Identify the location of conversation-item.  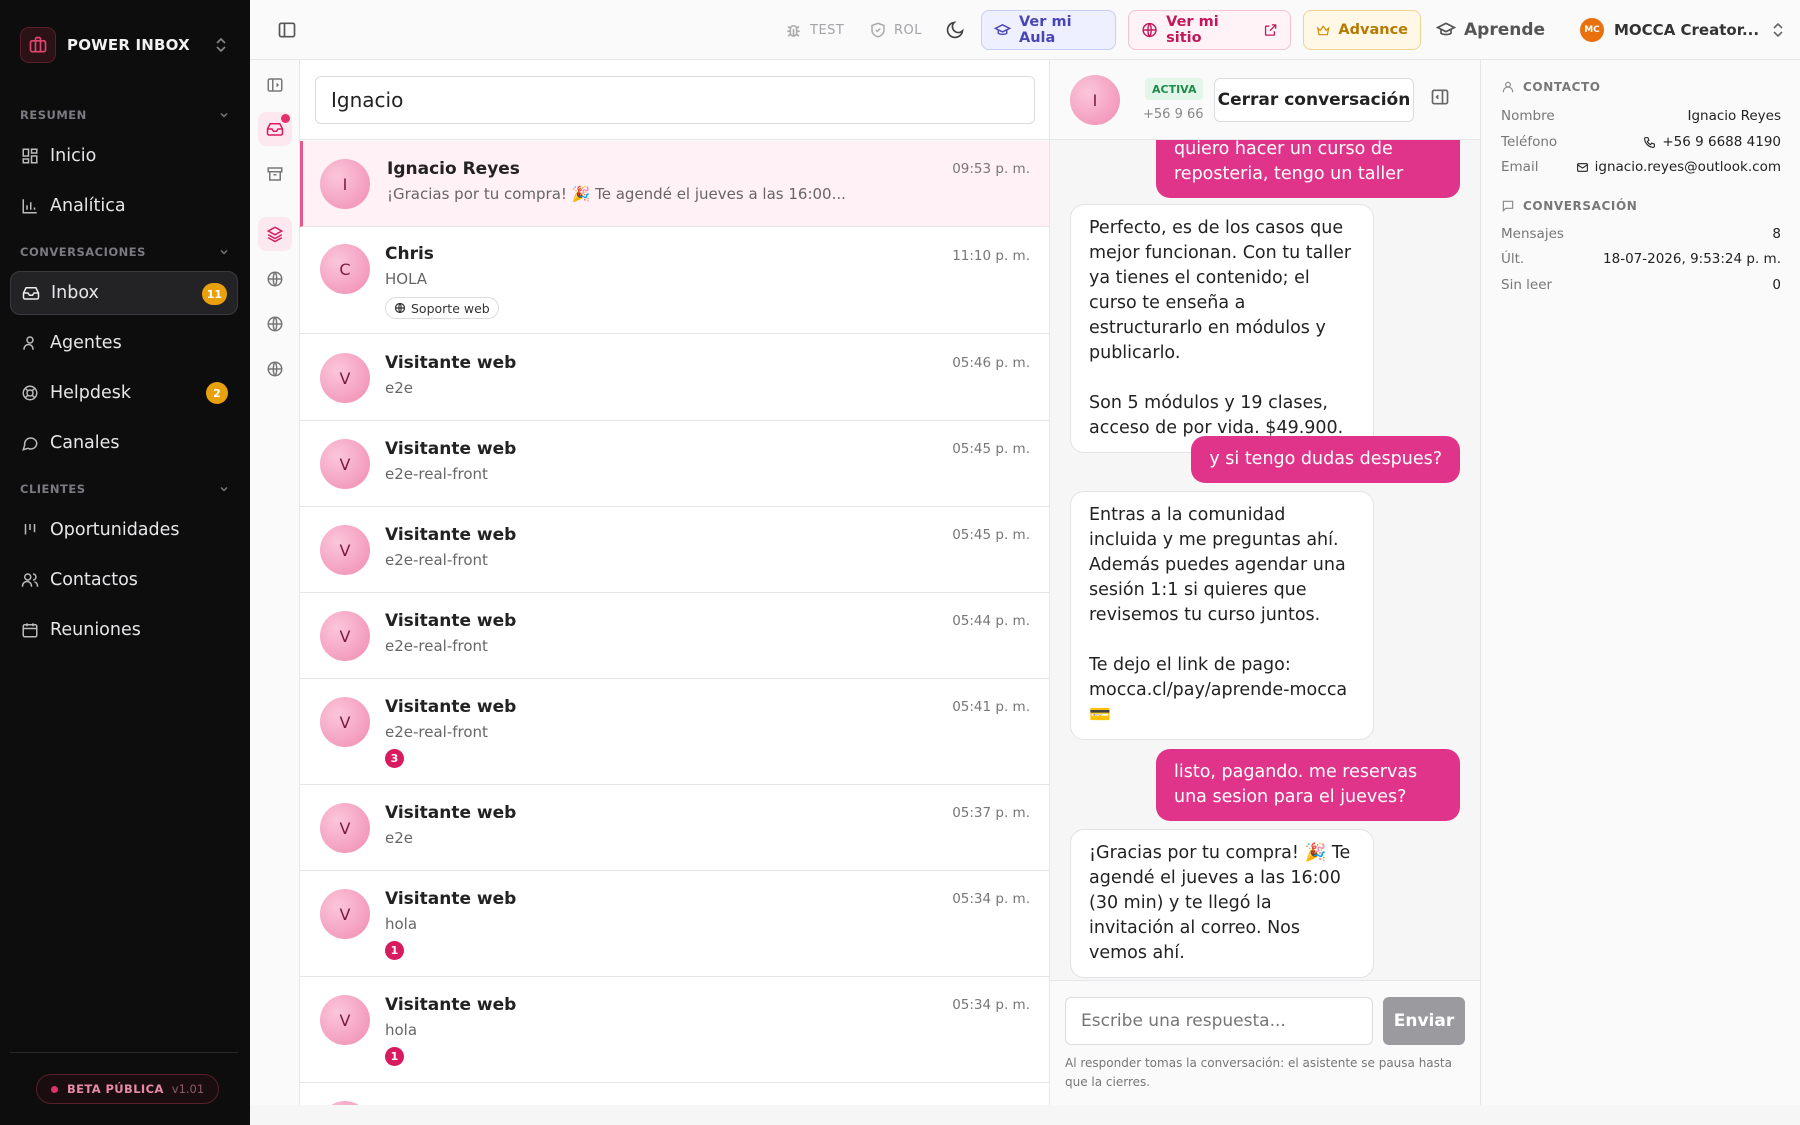
(674, 1094).